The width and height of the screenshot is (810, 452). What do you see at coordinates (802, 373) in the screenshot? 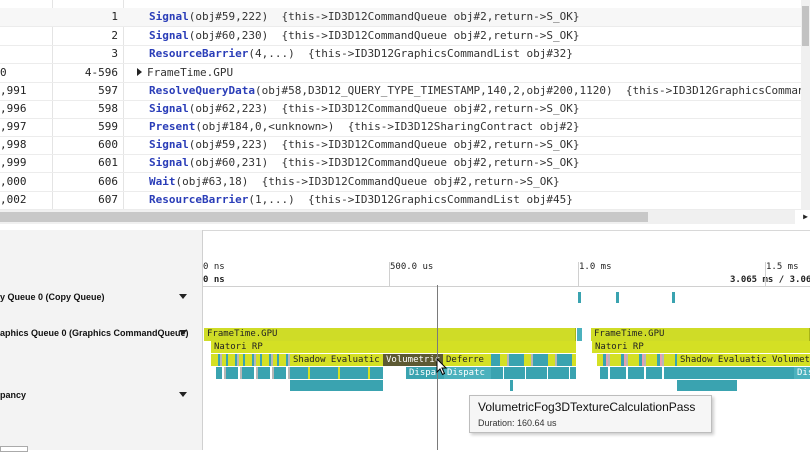
I see `bar-dispatch: Dis` at bounding box center [802, 373].